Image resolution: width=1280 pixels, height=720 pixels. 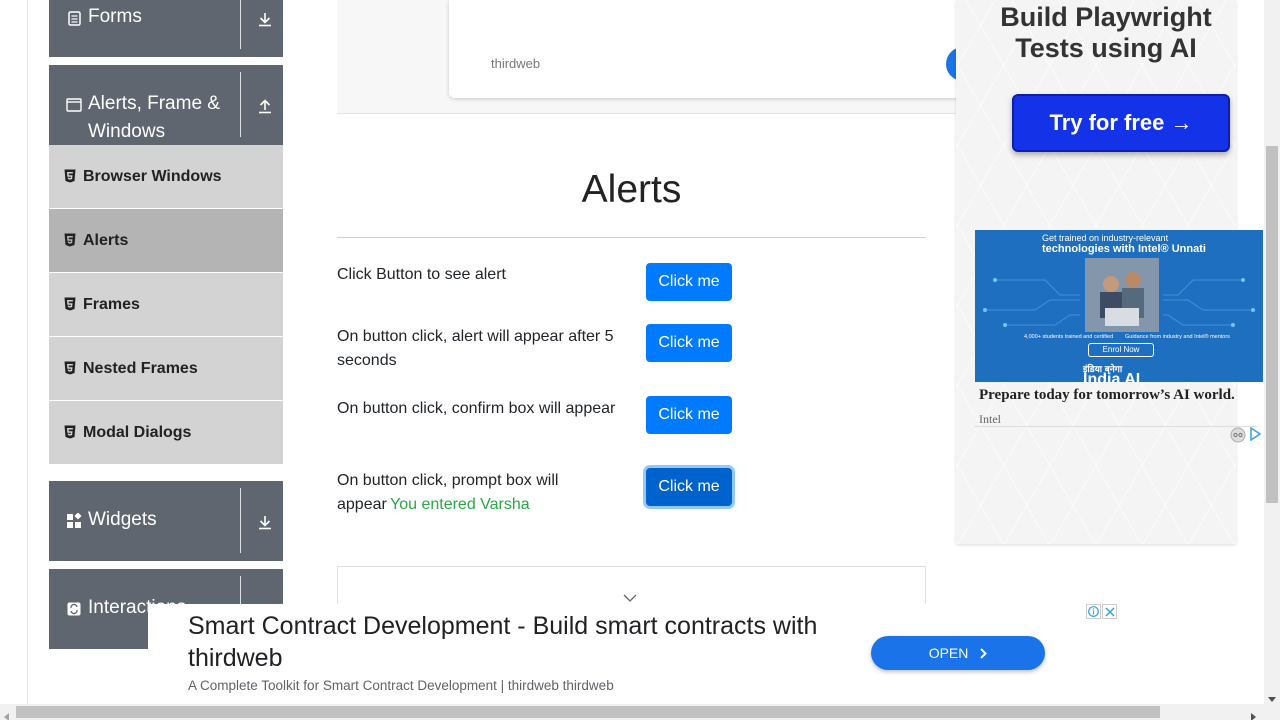 What do you see at coordinates (1253, 714) in the screenshot?
I see `scroll-right-arrow-icon` at bounding box center [1253, 714].